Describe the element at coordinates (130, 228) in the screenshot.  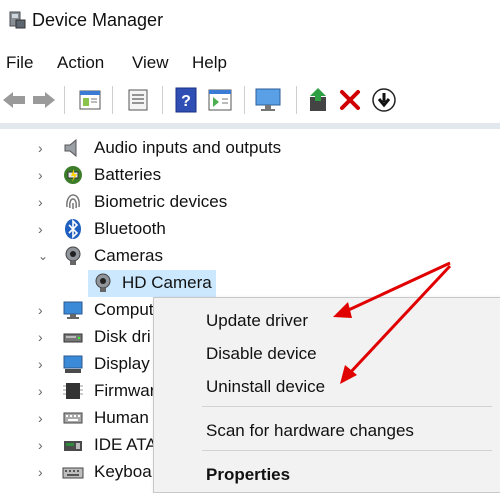
I see `tree-label: Bluetooth` at that location.